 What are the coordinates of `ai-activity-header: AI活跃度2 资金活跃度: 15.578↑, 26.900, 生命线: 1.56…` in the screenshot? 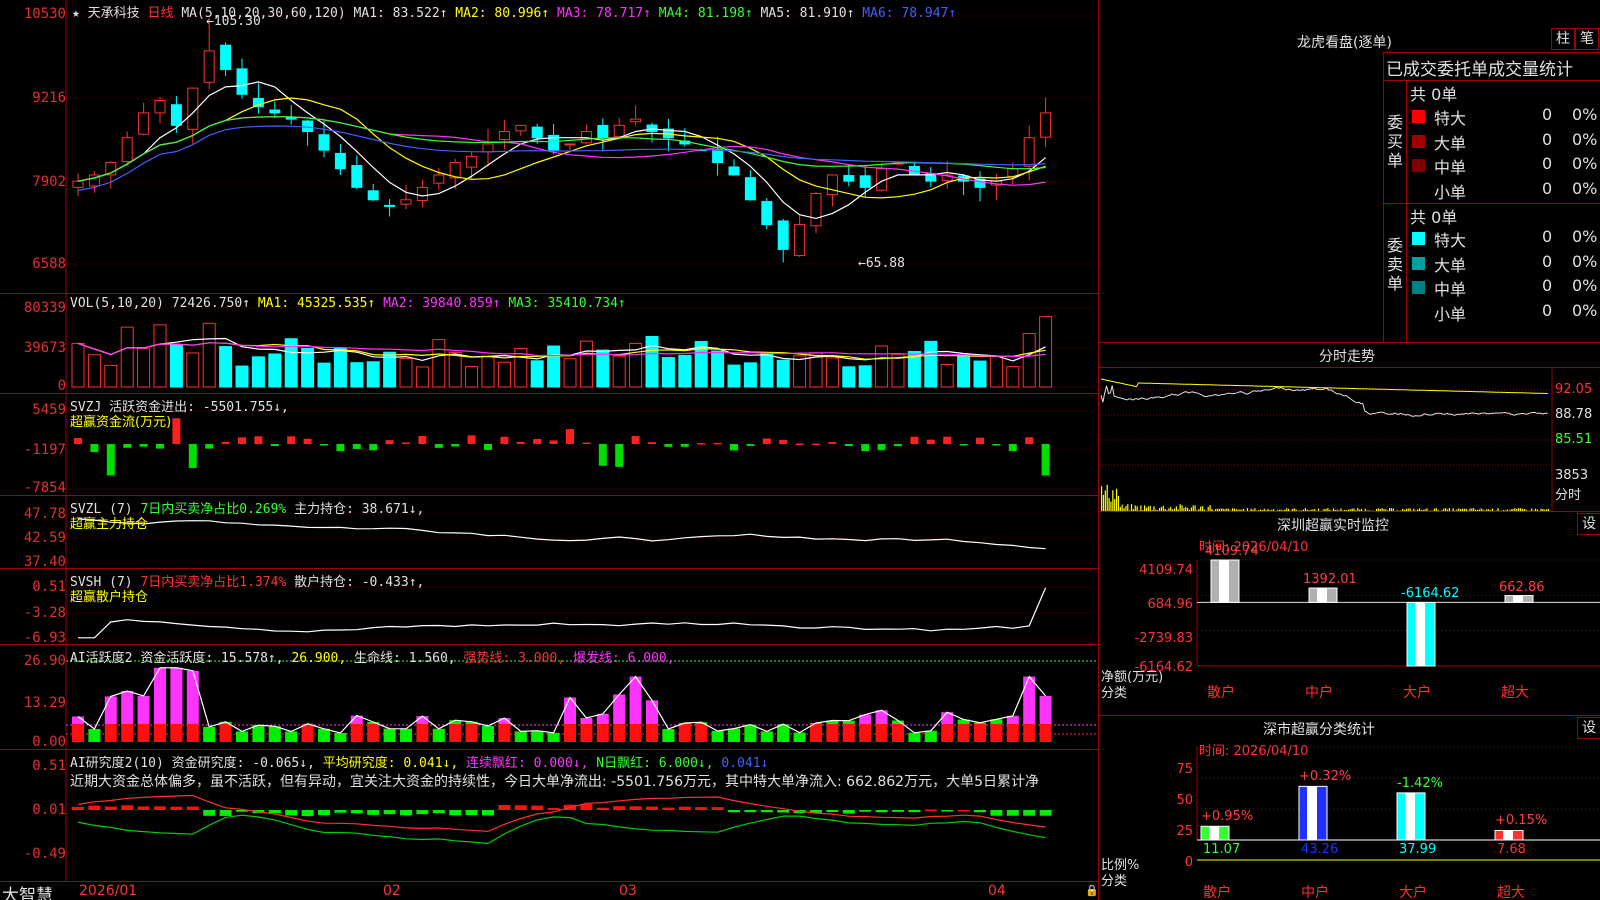 It's located at (372, 656).